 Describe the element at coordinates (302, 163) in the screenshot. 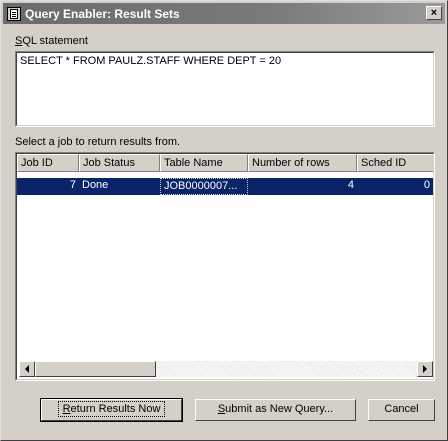

I see `column-header-number-of-rows: Number of rows` at that location.